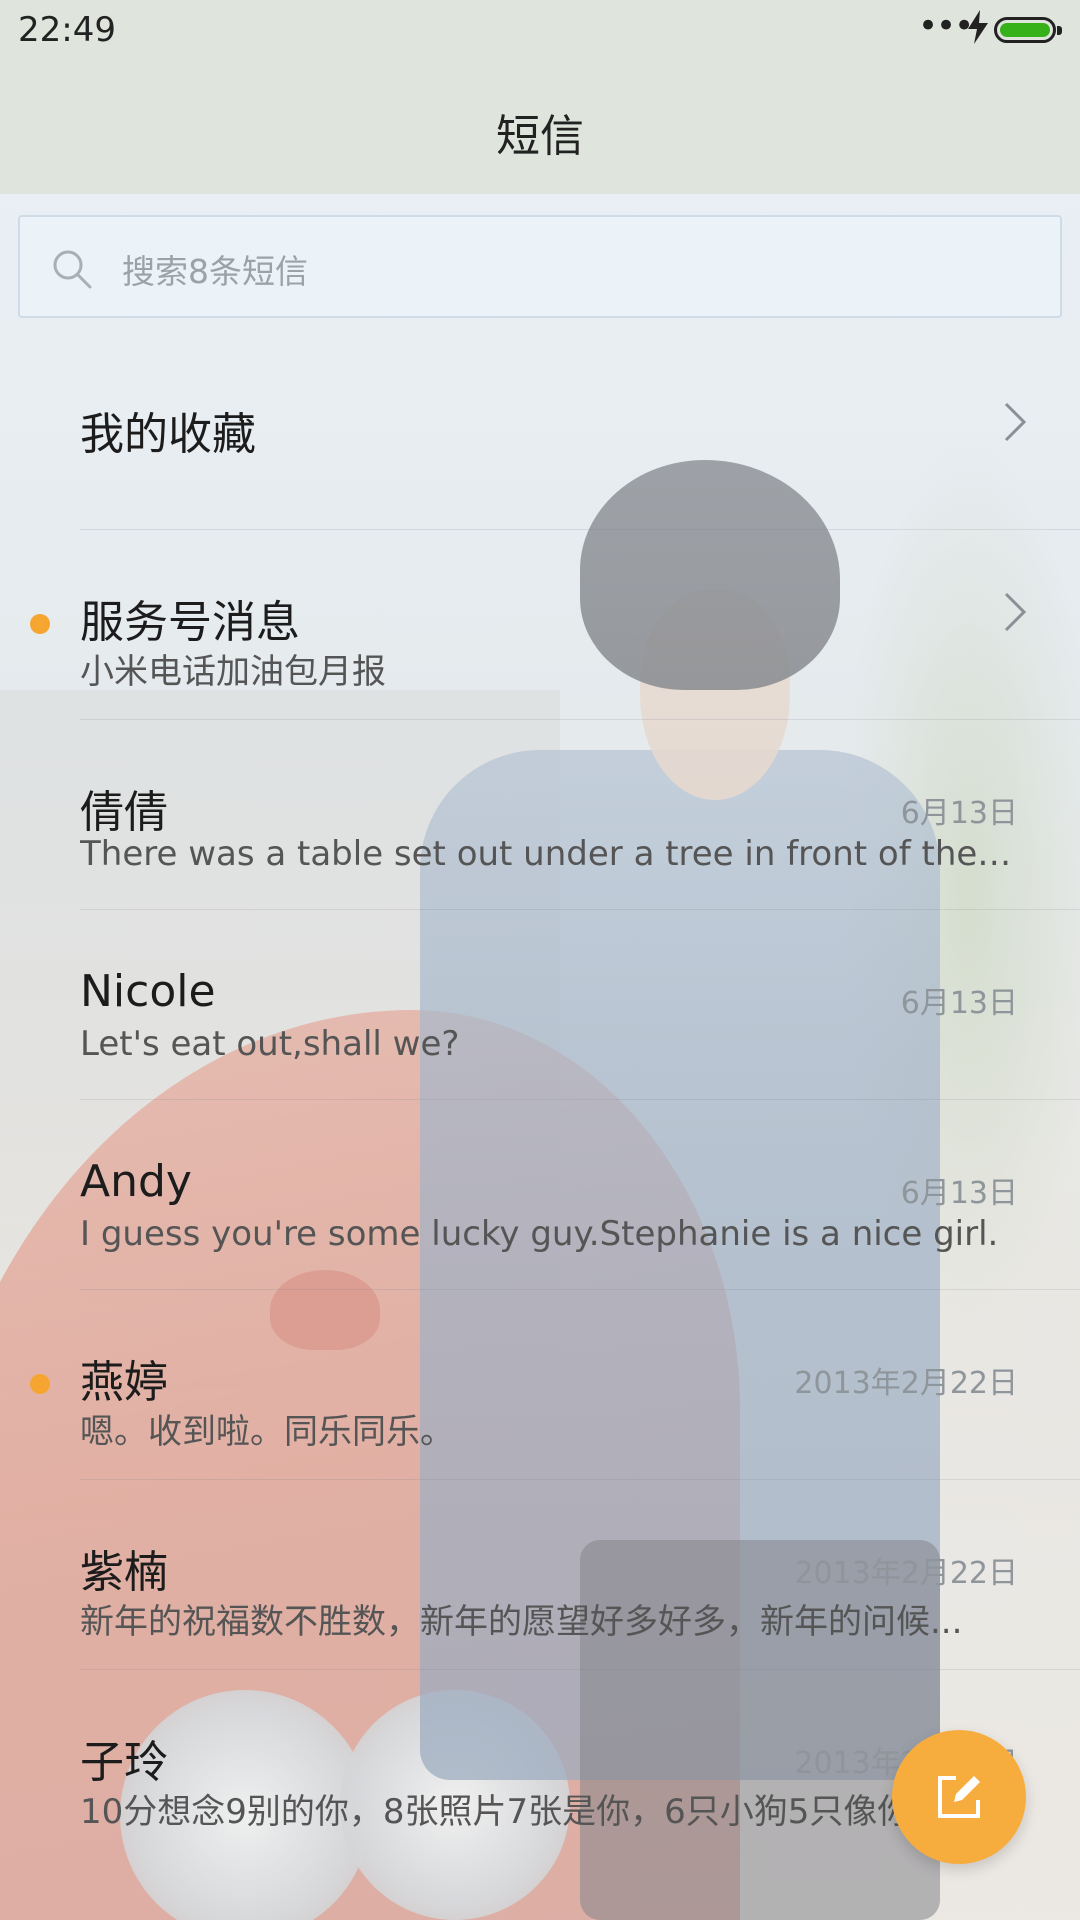  What do you see at coordinates (540, 435) in the screenshot?
I see `favorites-item: 我的收藏` at bounding box center [540, 435].